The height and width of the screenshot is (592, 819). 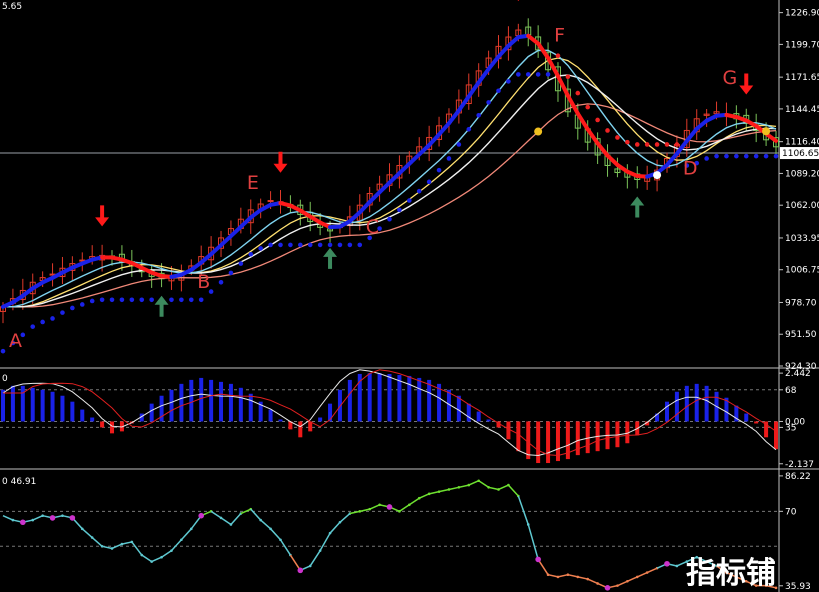 I want to click on wave-label-d: D, so click(x=690, y=168).